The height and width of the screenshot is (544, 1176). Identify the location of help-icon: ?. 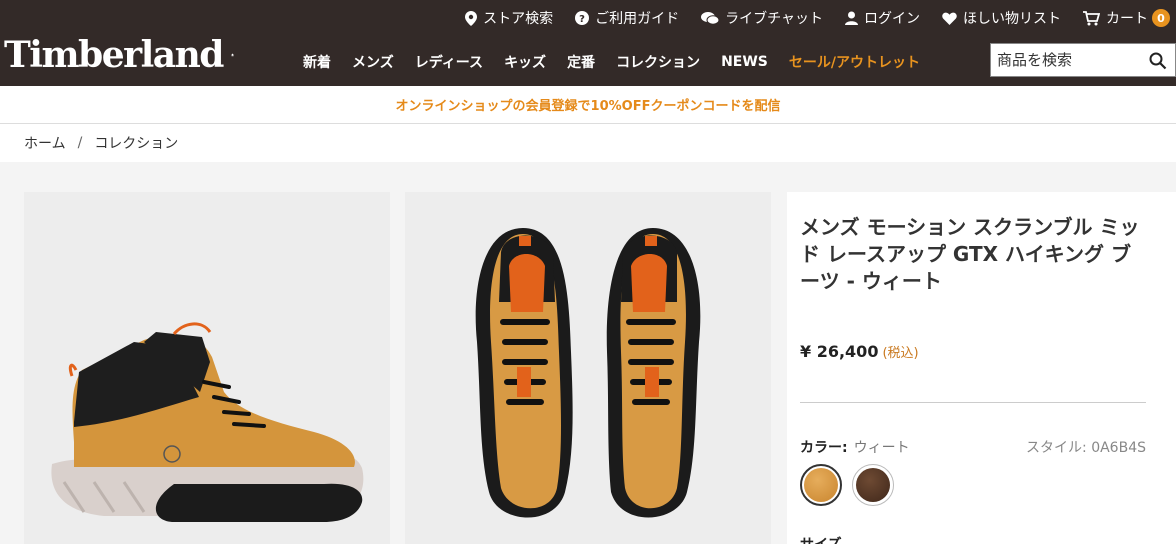
(582, 18).